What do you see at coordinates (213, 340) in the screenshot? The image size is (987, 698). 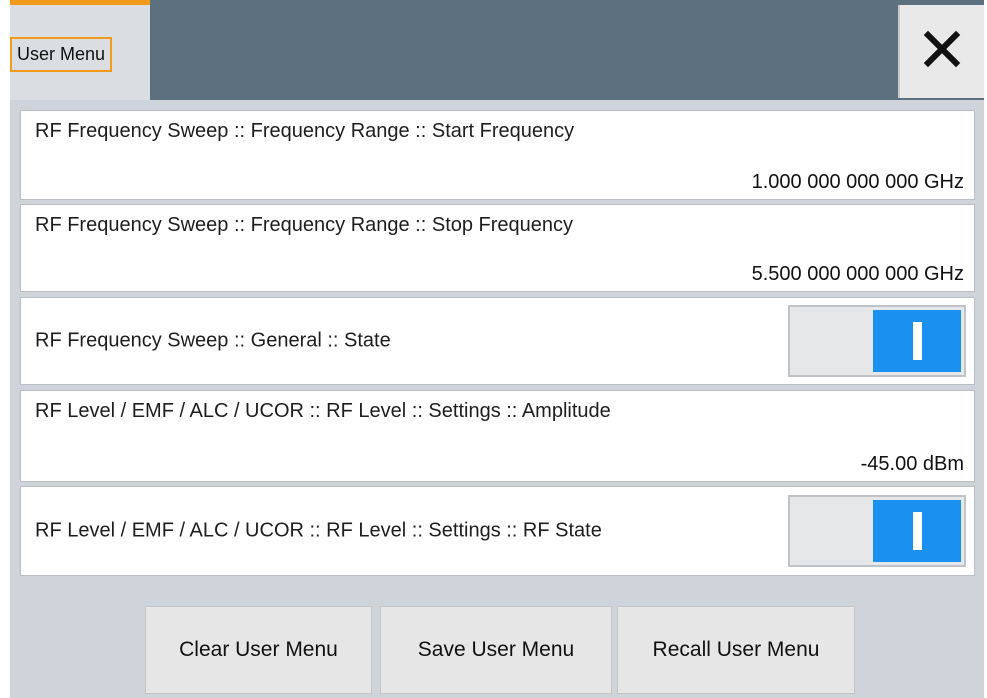 I see `entry-label: RF Frequency Sweep :: General :: State` at bounding box center [213, 340].